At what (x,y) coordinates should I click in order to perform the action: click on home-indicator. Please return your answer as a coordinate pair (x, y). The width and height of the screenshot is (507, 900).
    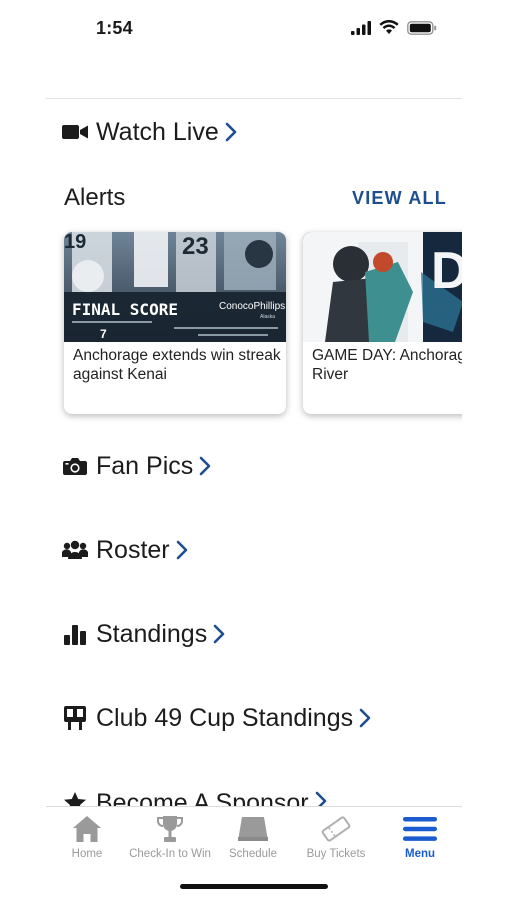
    Looking at the image, I should click on (254, 886).